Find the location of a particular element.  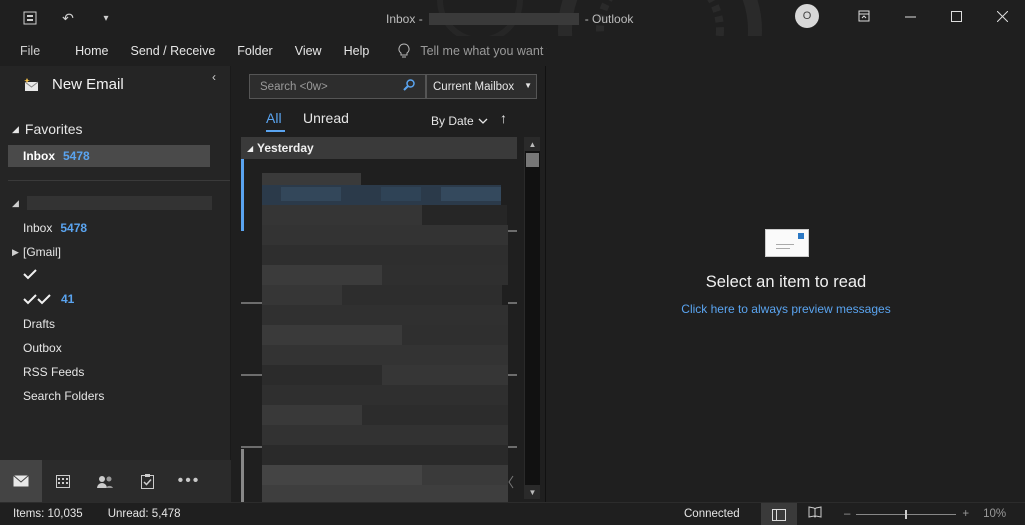

folder-inbox-count: 5478 is located at coordinates (74, 228).